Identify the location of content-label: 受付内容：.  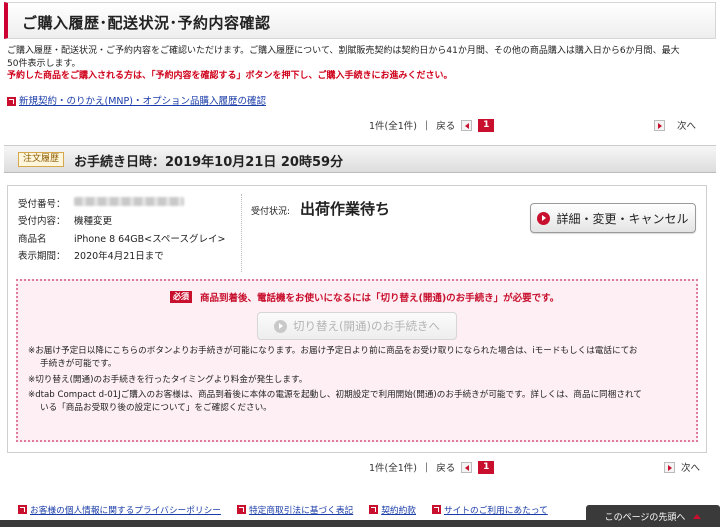
(42, 222).